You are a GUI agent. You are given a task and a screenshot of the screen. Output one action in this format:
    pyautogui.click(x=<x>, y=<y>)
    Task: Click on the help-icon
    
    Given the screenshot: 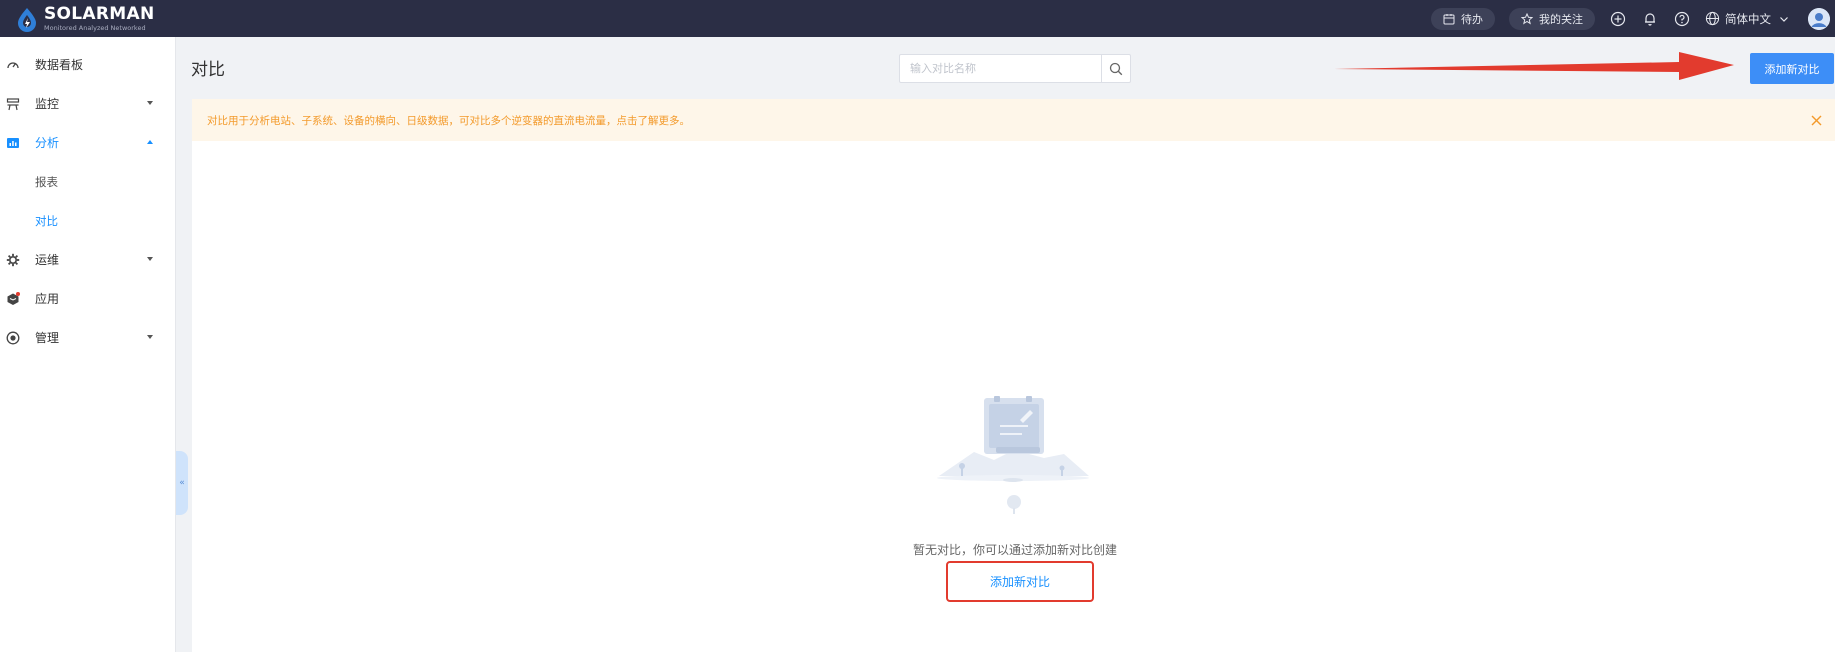 What is the action you would take?
    pyautogui.click(x=1682, y=19)
    